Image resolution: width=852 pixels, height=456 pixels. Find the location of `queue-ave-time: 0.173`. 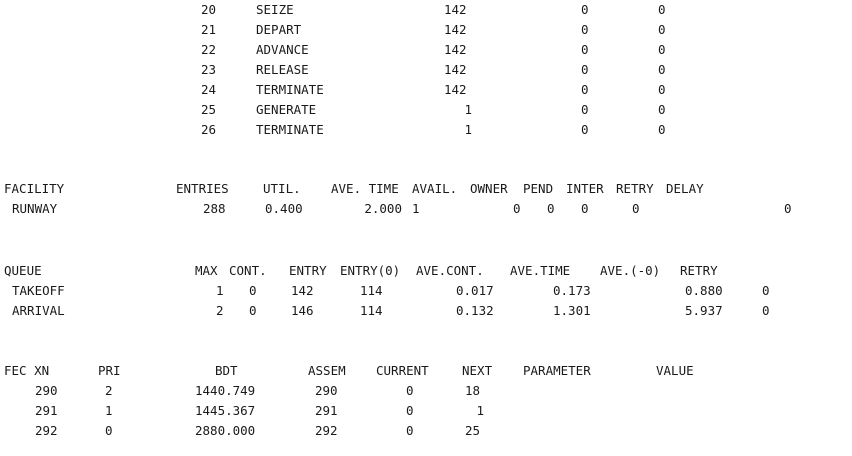

queue-ave-time: 0.173 is located at coordinates (572, 290).